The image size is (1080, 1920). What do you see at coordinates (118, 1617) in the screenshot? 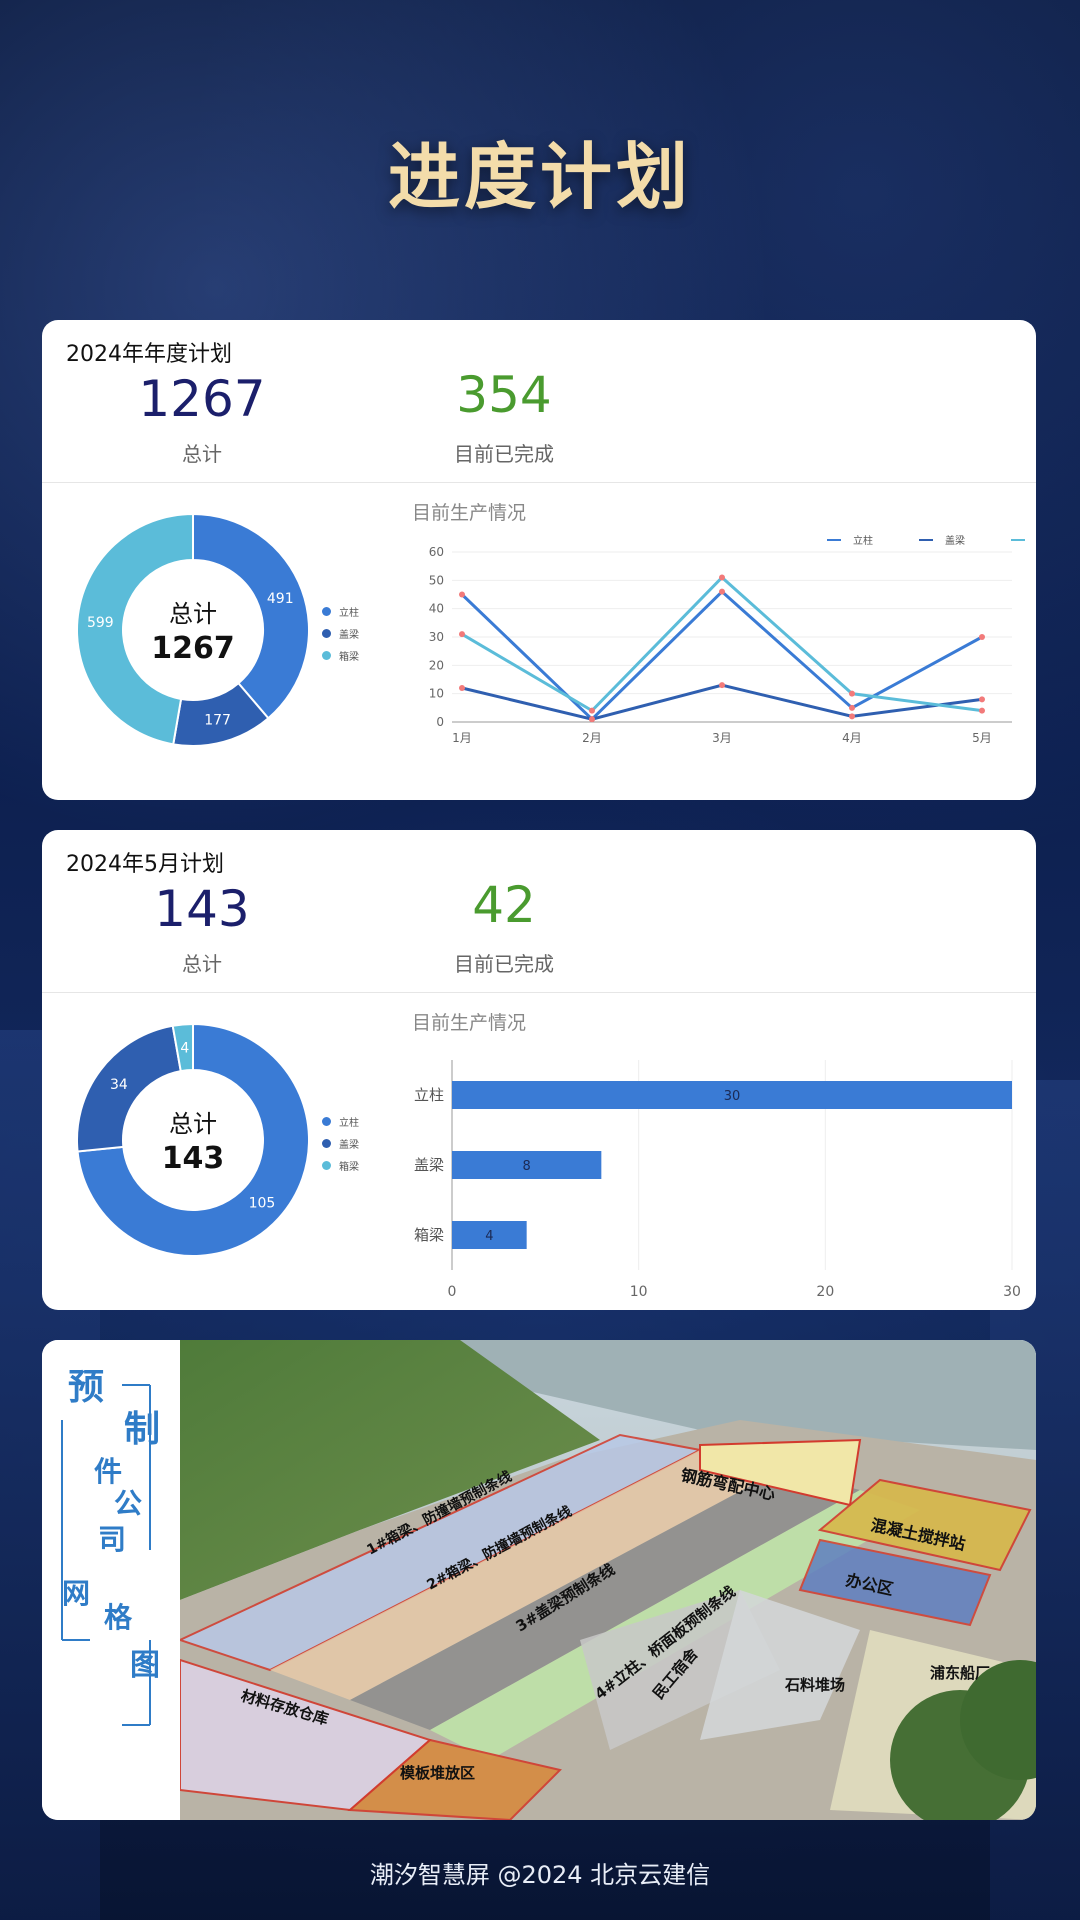
I see `side-char: 格` at bounding box center [118, 1617].